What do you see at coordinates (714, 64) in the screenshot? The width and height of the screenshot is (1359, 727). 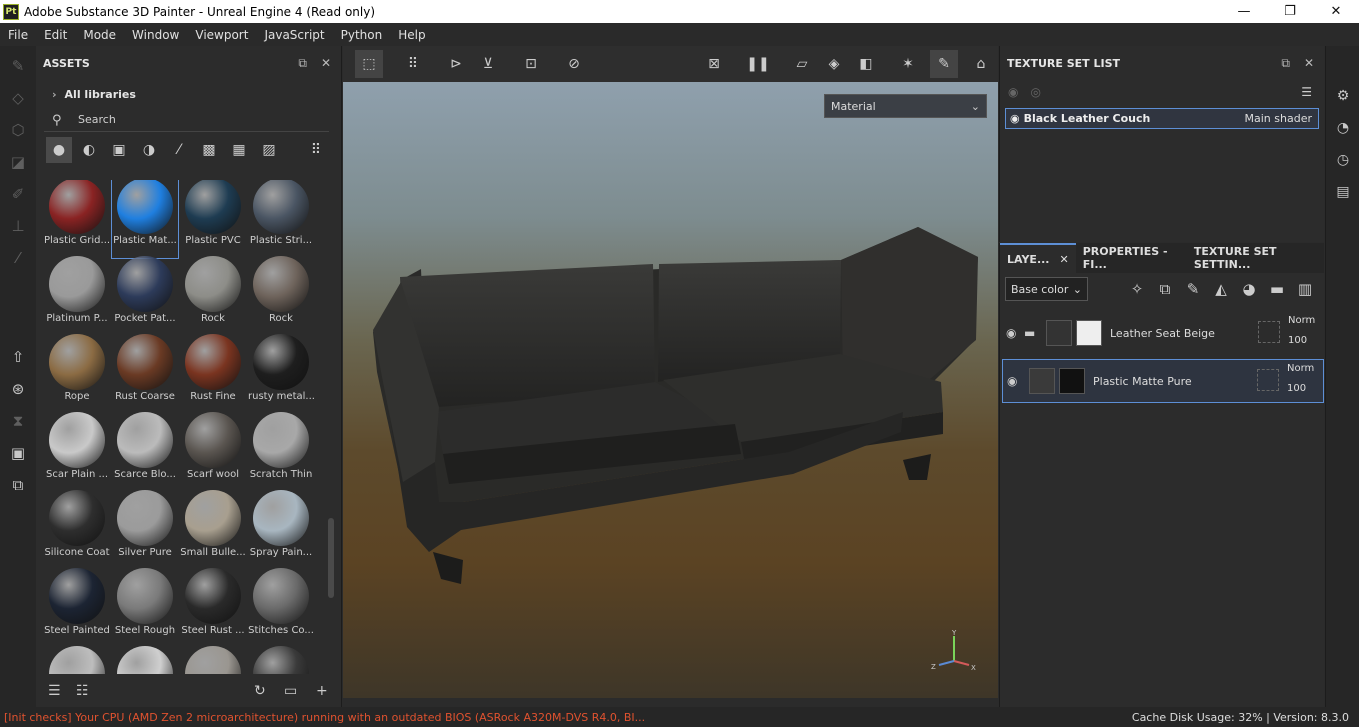 I see `hide-icon: ⊠` at bounding box center [714, 64].